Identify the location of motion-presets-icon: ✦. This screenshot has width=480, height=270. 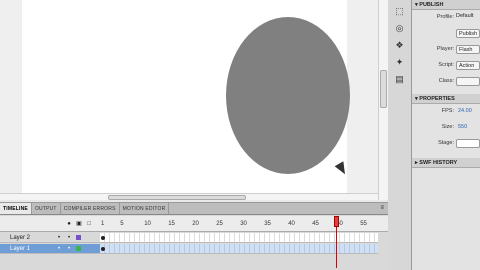
(400, 62).